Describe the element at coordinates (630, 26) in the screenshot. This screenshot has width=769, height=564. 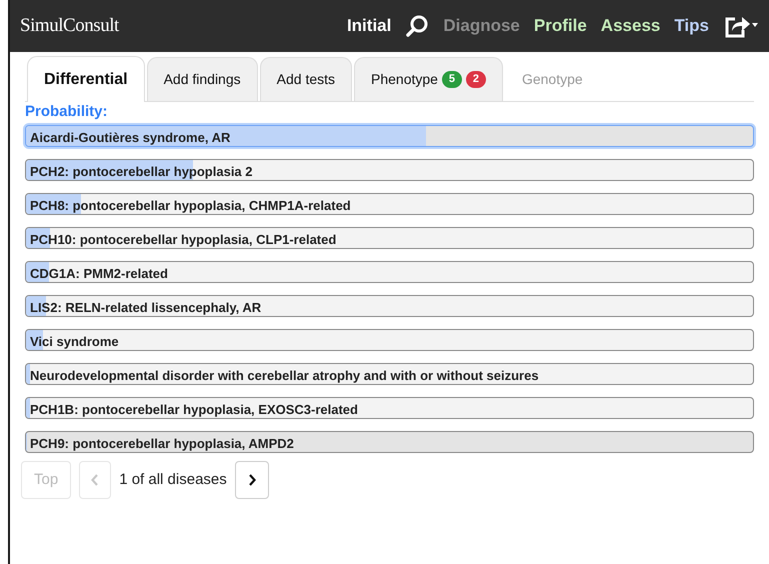
I see `nav-link: Assess` at that location.